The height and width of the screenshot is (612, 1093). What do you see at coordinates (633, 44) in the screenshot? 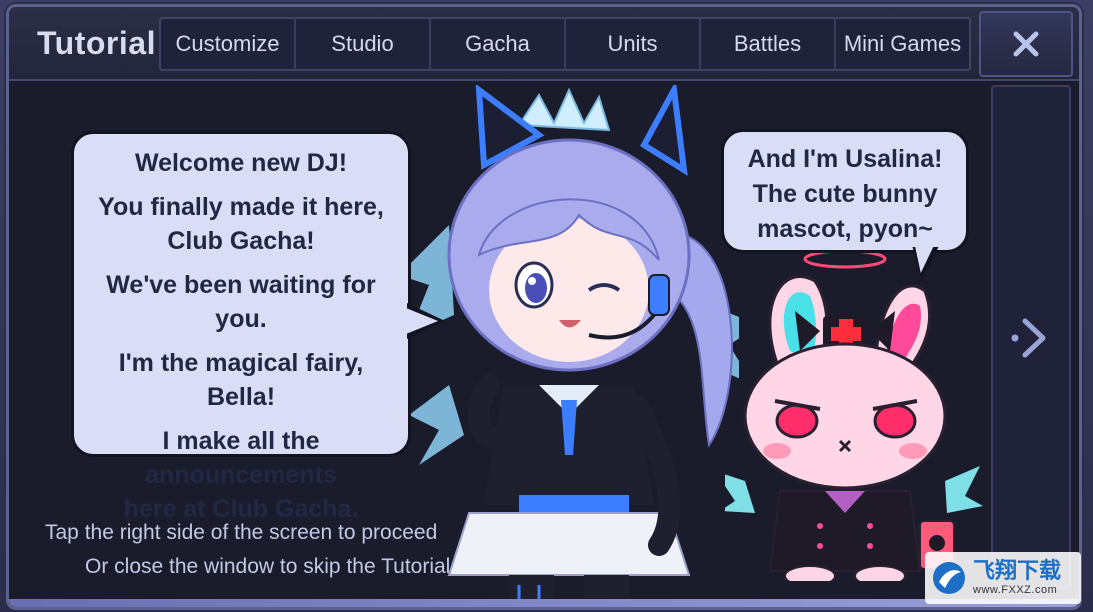
I see `tab-units: Units` at bounding box center [633, 44].